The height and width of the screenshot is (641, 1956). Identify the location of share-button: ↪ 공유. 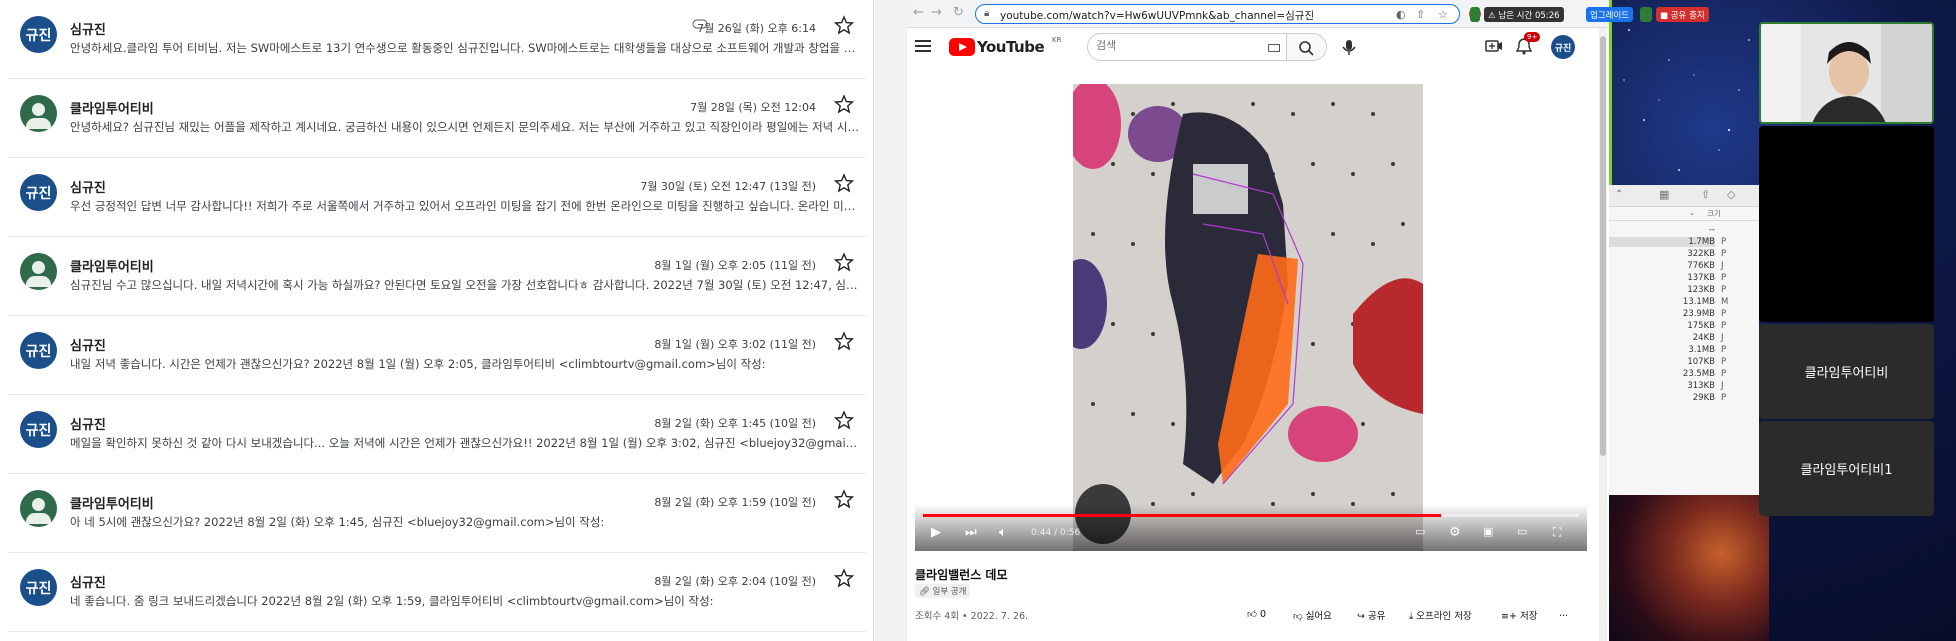
(1371, 615).